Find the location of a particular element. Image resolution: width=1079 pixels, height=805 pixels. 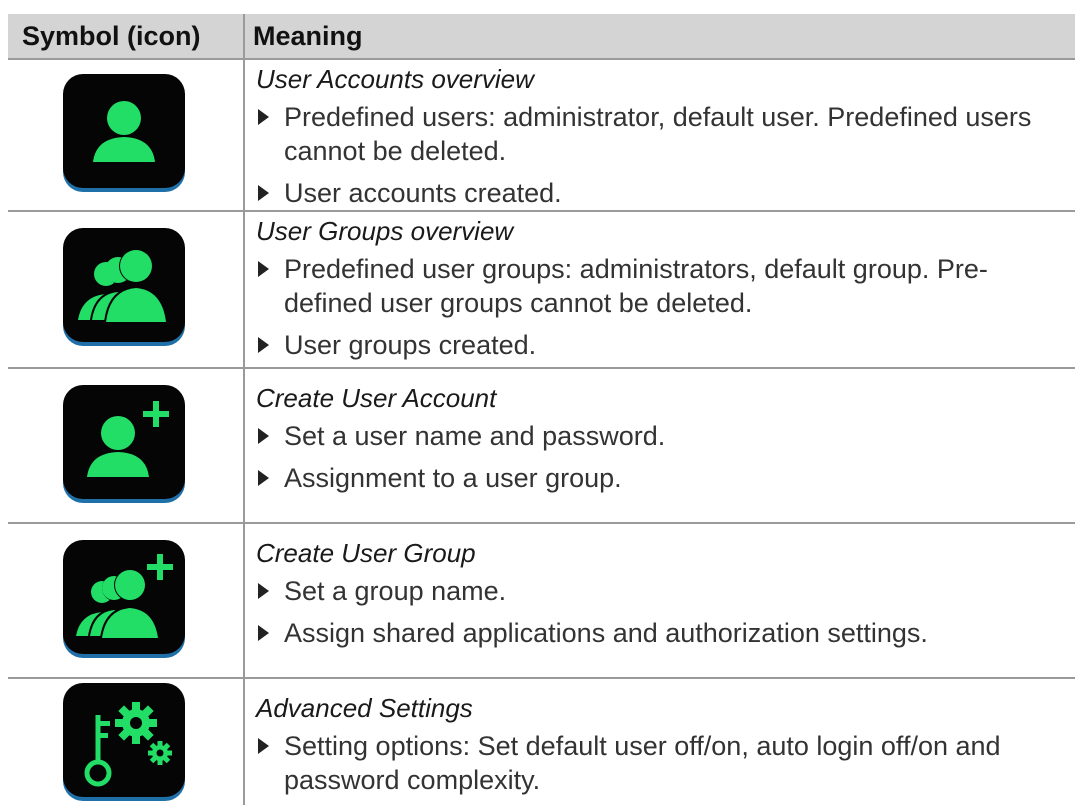

table-header: Symbol (icon) Meaning is located at coordinates (541, 36).